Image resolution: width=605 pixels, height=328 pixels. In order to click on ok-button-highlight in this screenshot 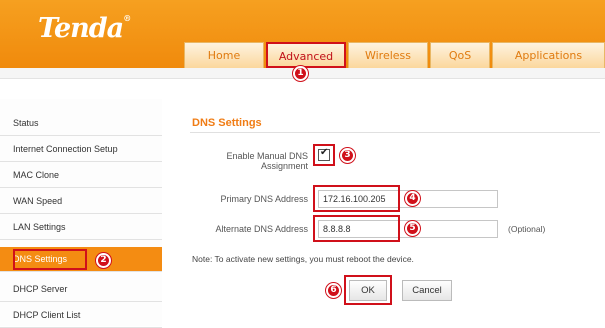, I will do `click(368, 290)`.